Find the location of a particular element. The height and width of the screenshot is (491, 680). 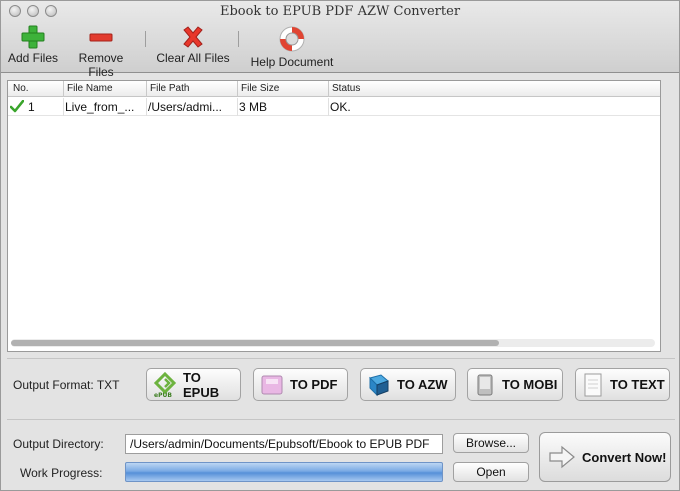

work-progress-bar is located at coordinates (284, 472).